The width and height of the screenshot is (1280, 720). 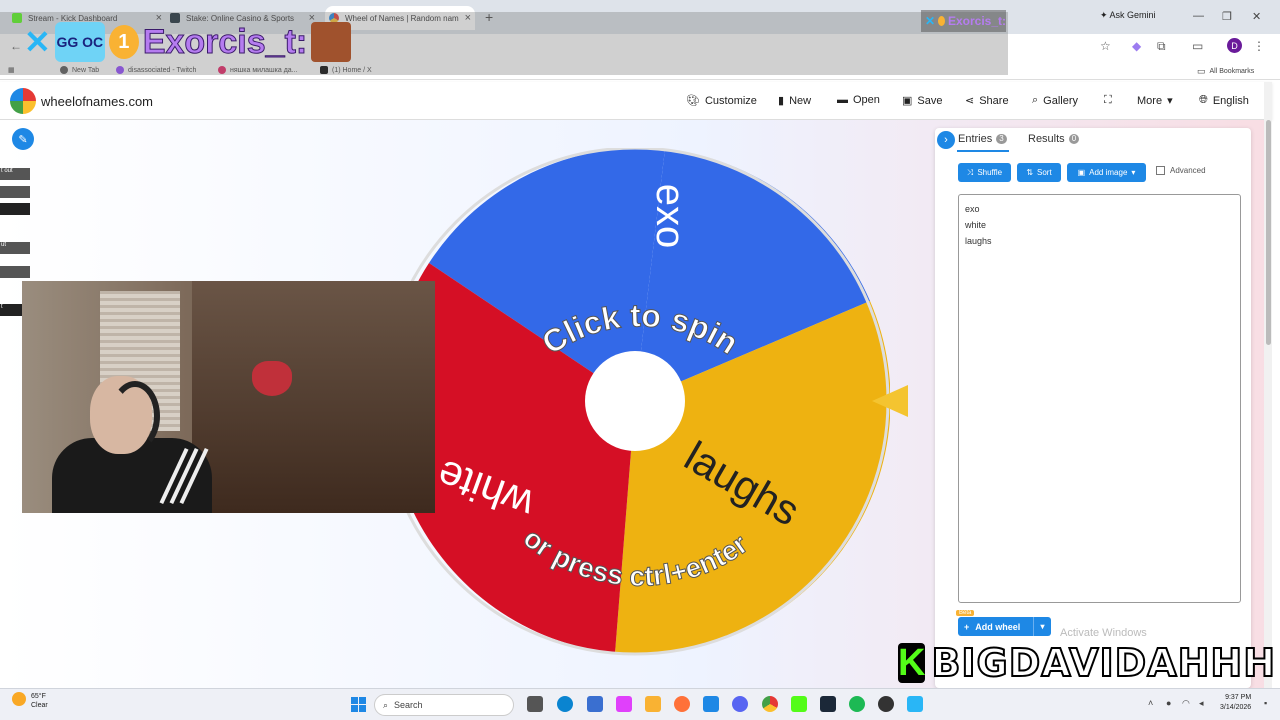 I want to click on ask-gemini-button: ✦ Ask Gemini, so click(x=1128, y=15).